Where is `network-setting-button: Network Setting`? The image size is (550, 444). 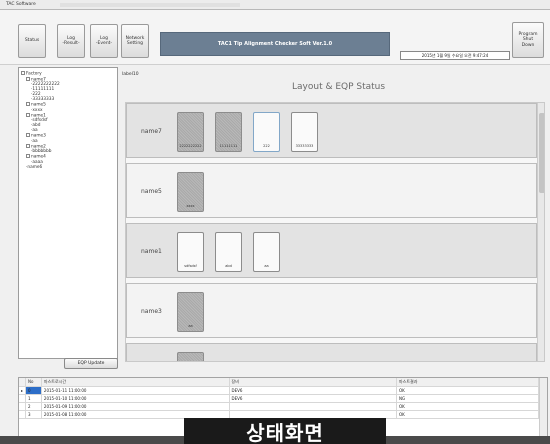 network-setting-button: Network Setting is located at coordinates (135, 41).